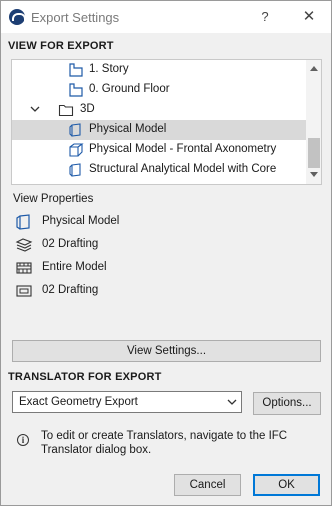  I want to click on title-bar: Export Settings ? ✕, so click(166, 17).